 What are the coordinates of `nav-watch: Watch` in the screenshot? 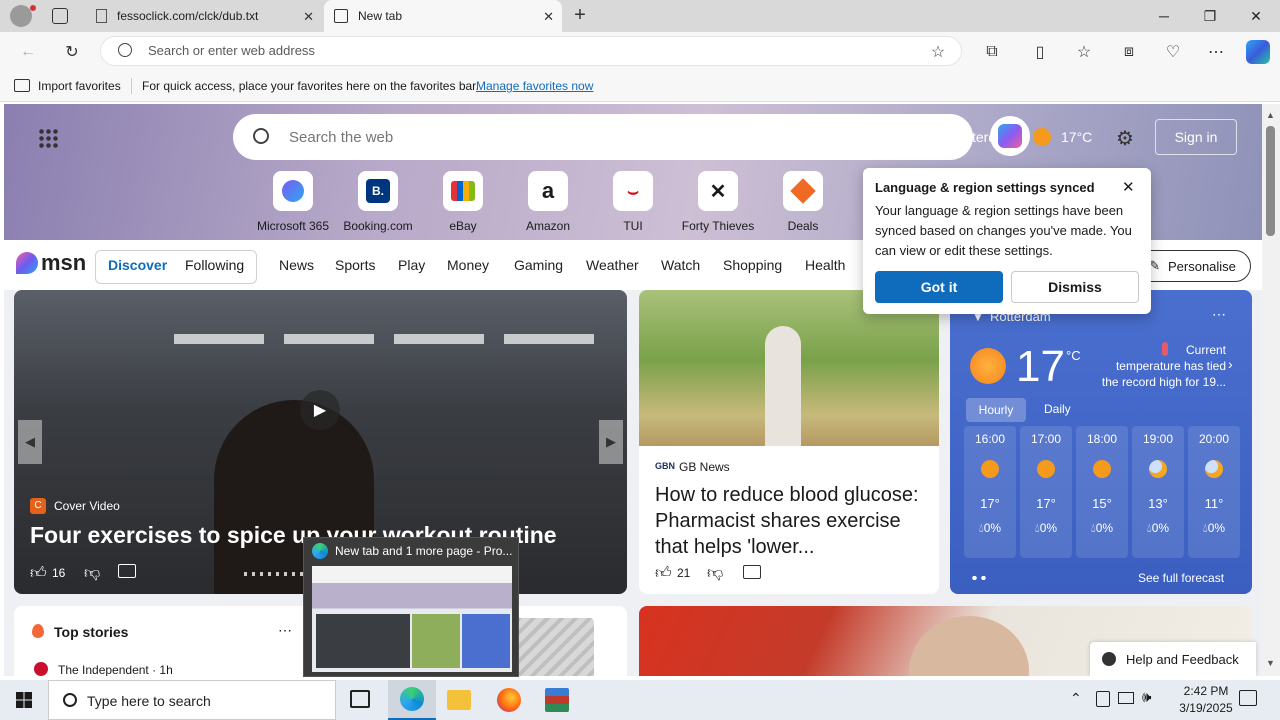 It's located at (680, 265).